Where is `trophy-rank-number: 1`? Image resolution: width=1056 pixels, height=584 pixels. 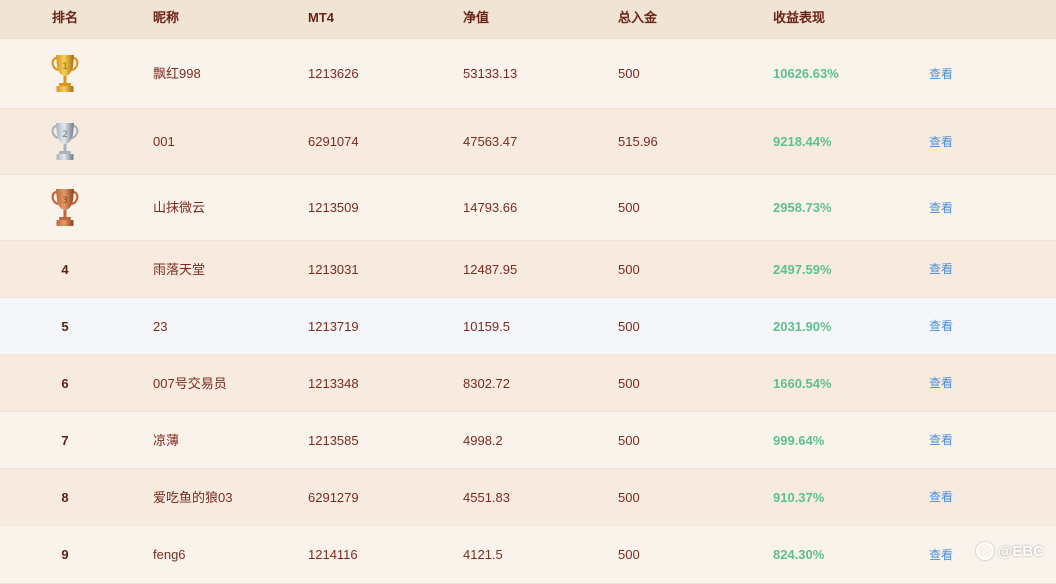
trophy-rank-number: 1 is located at coordinates (65, 67).